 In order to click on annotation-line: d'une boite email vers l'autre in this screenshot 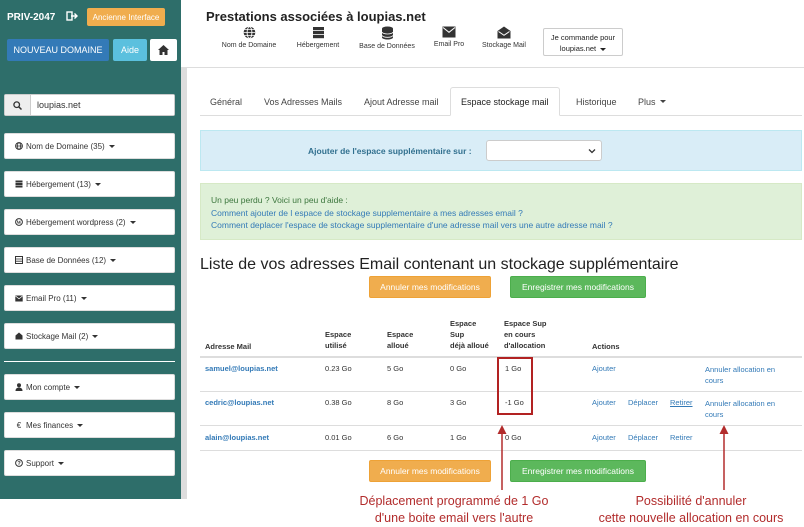, I will do `click(454, 518)`.